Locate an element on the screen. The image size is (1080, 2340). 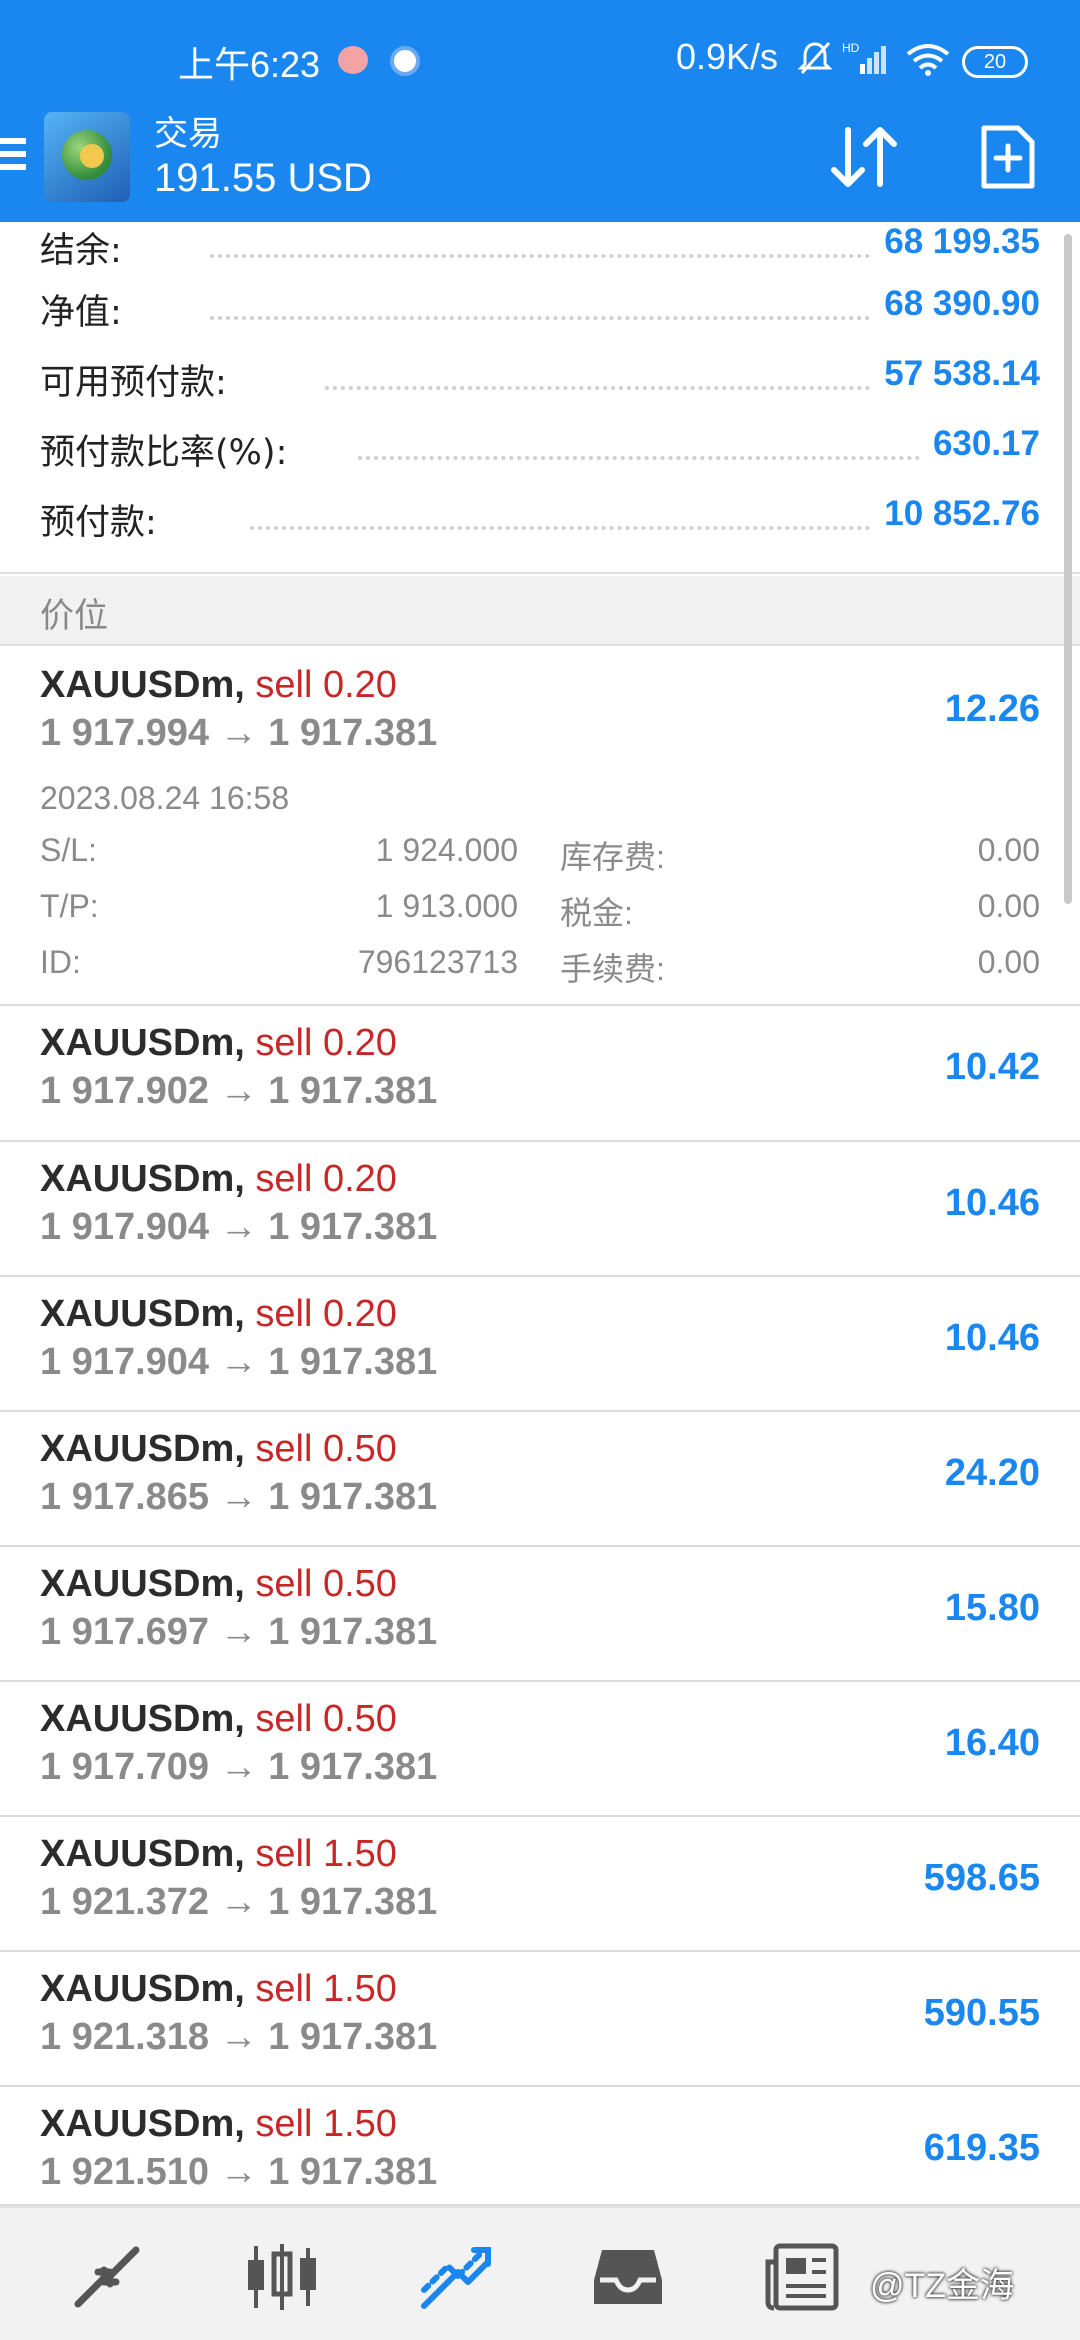
summary-value: 68 390.90 is located at coordinates (962, 303).